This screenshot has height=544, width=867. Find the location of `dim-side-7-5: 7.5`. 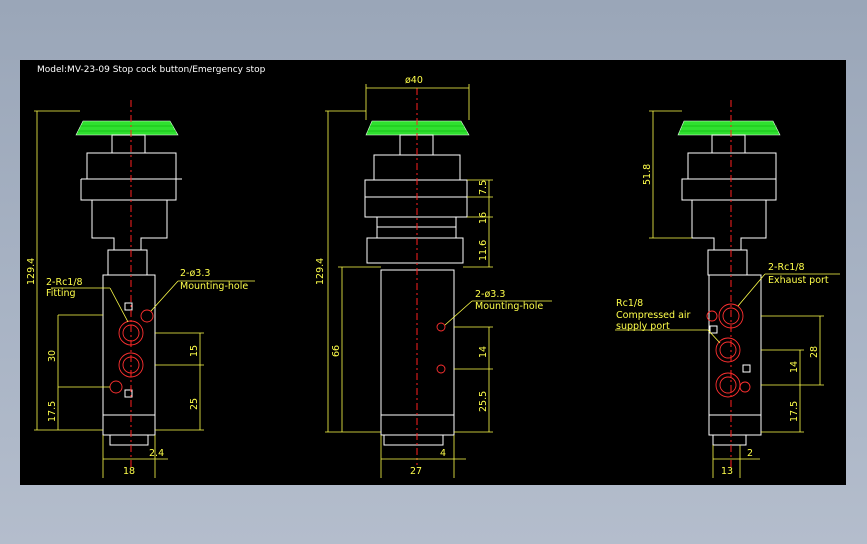

dim-side-7-5: 7.5 is located at coordinates (483, 187).